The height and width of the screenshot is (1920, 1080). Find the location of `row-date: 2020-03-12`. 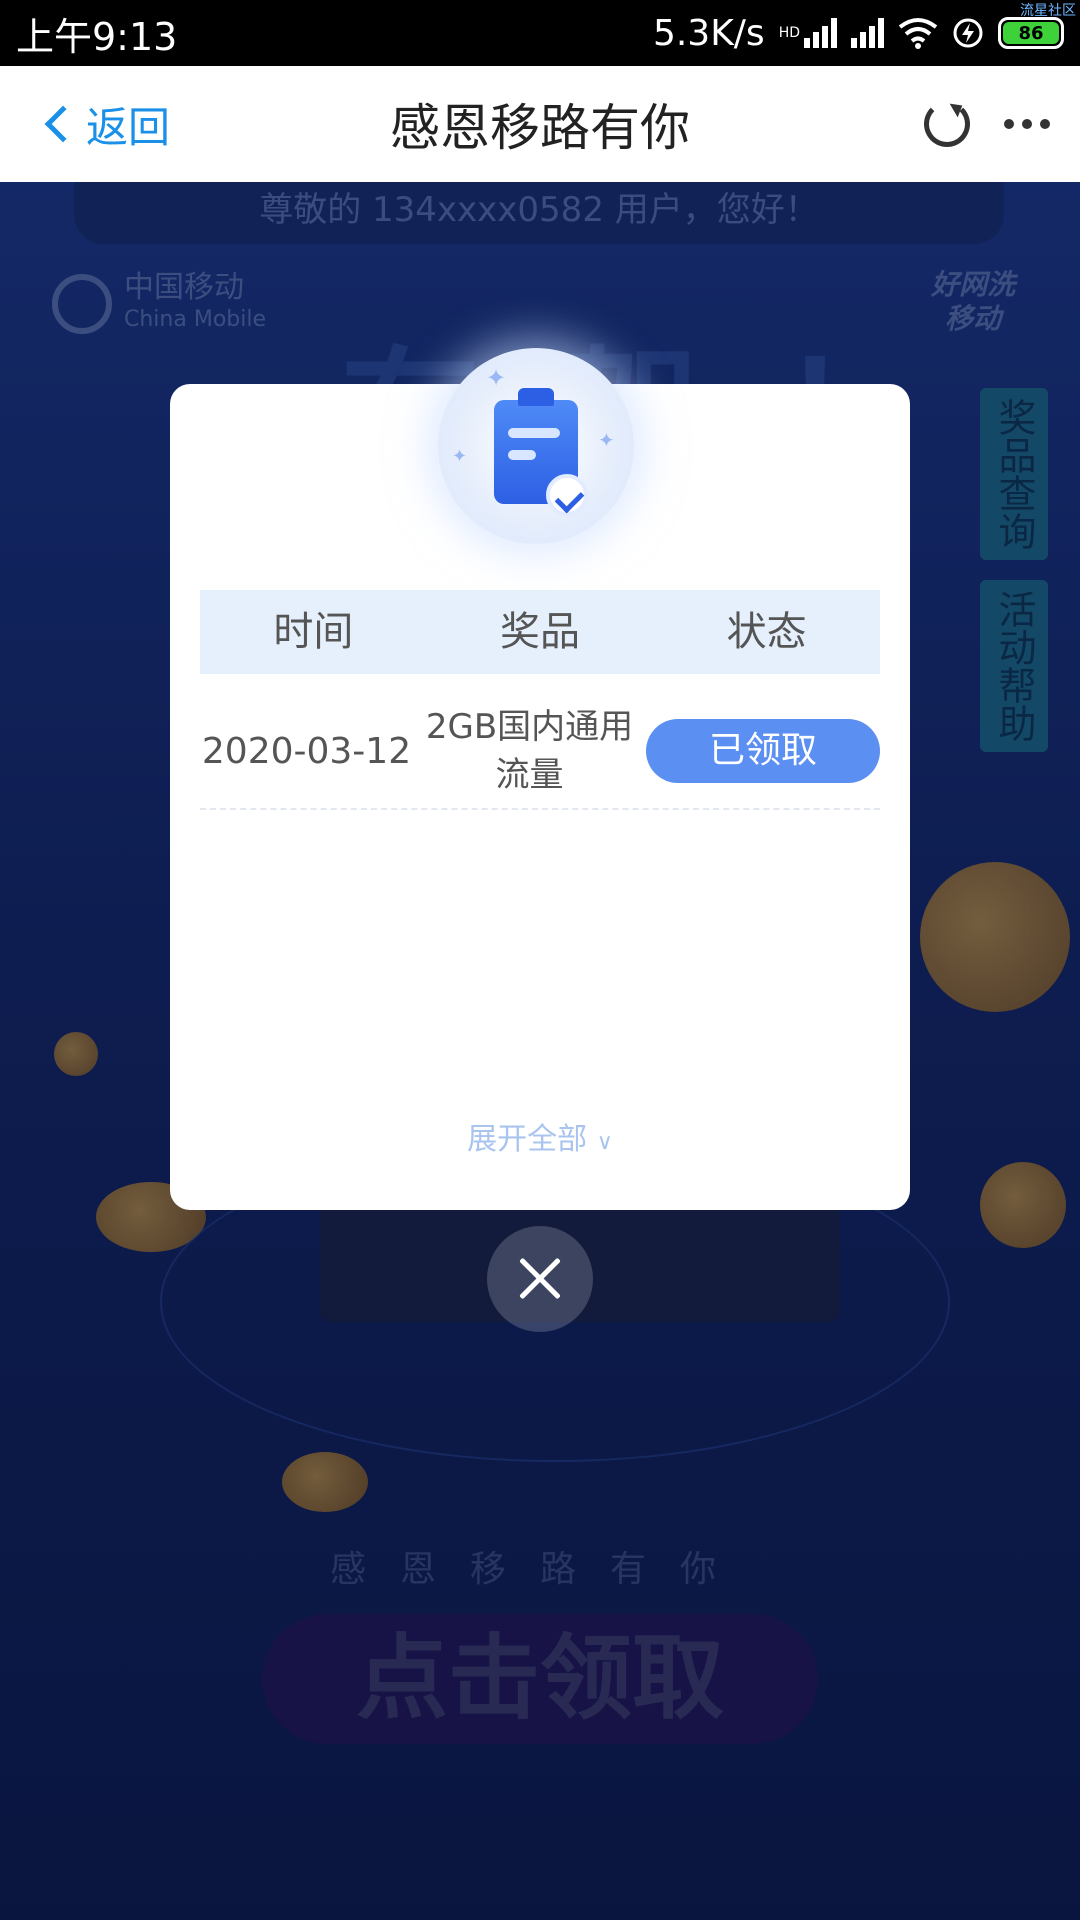

row-date: 2020-03-12 is located at coordinates (306, 751).